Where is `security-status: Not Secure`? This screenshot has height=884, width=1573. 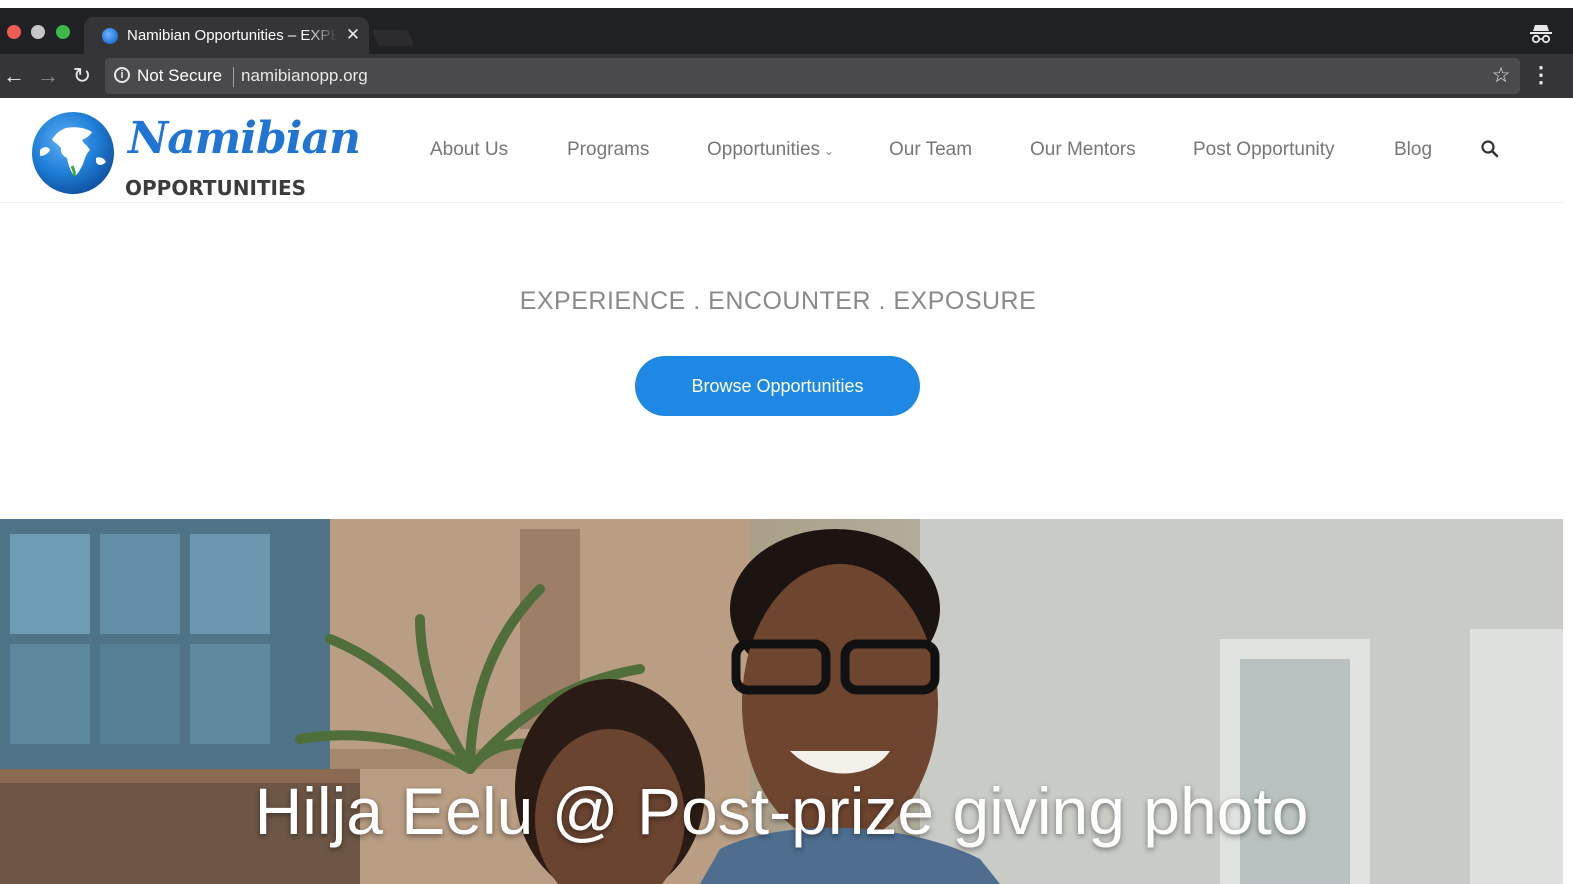 security-status: Not Secure is located at coordinates (179, 76).